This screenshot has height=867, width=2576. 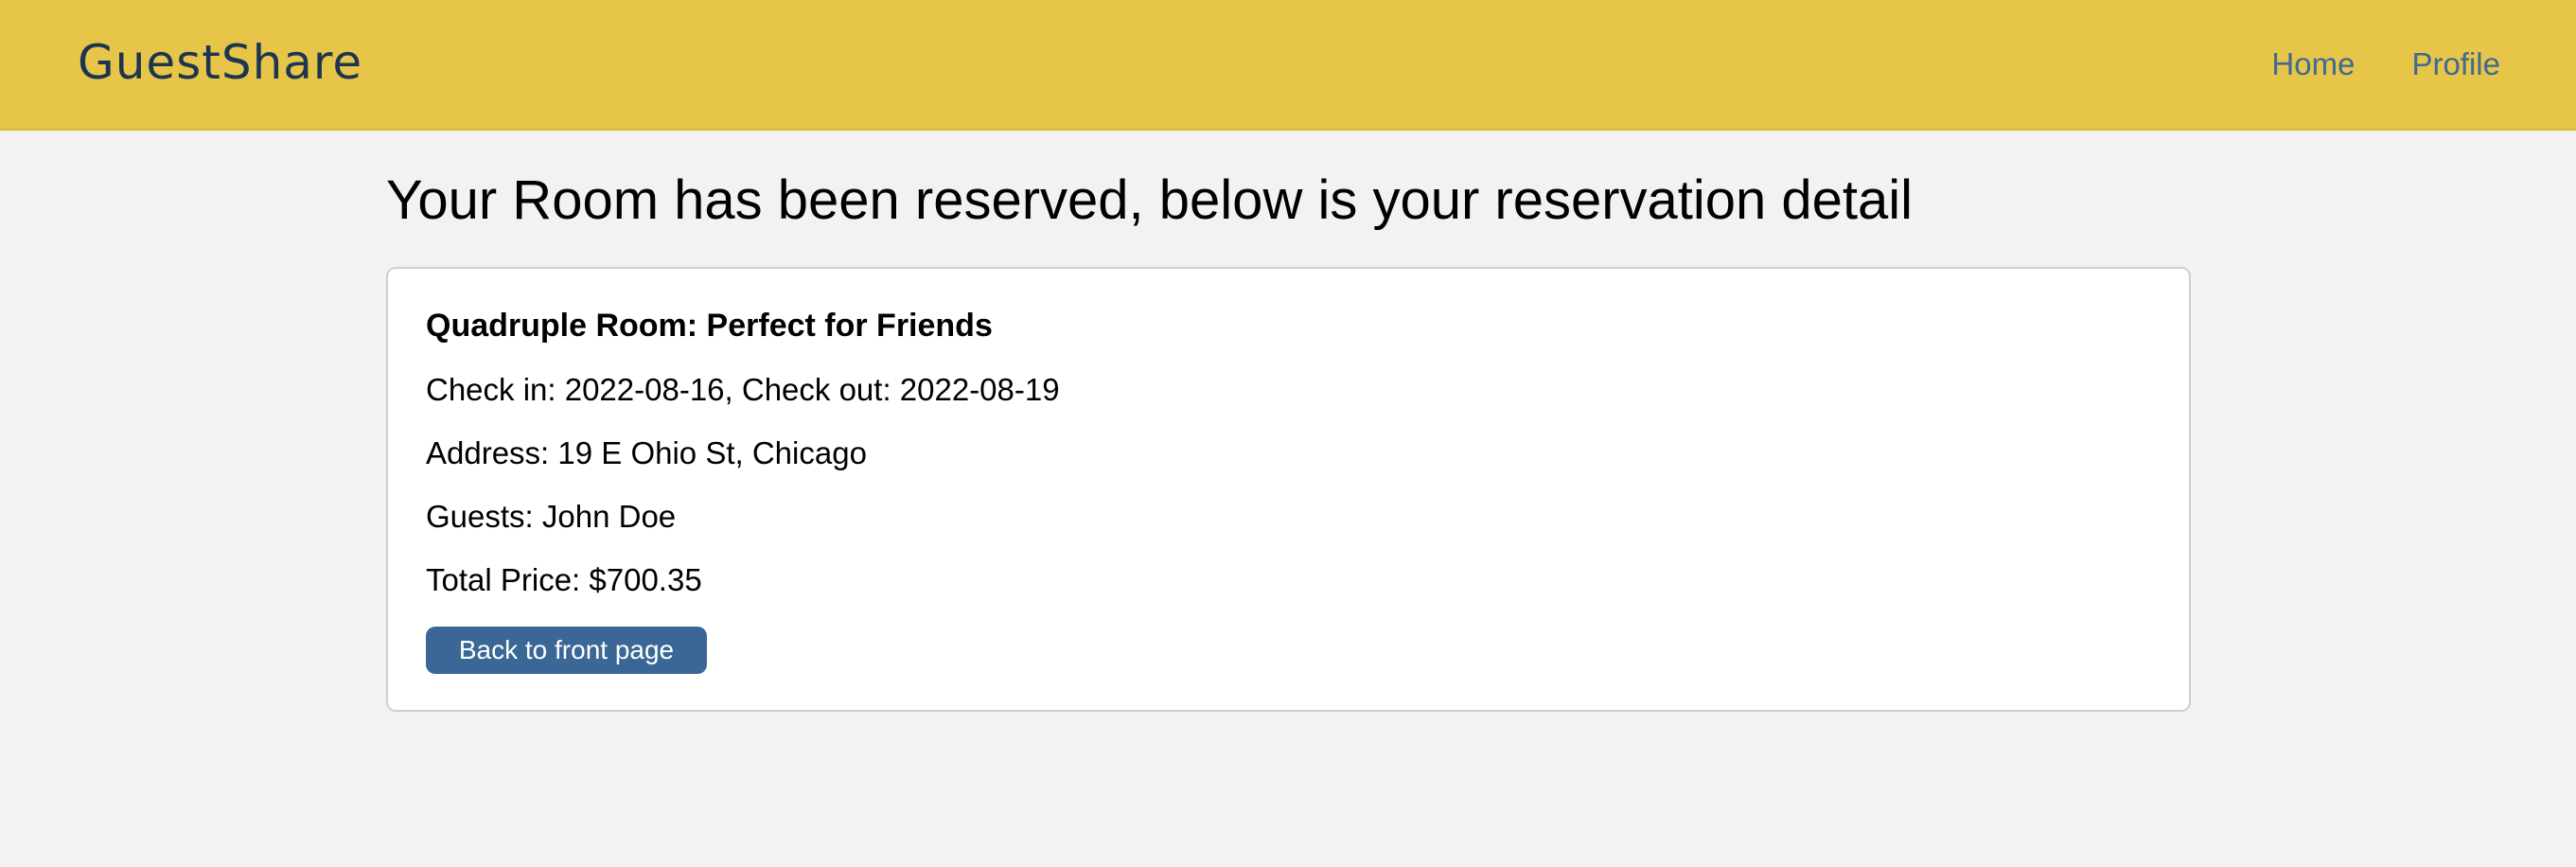 I want to click on back-to-front-page-button: Back to front page, so click(x=566, y=650).